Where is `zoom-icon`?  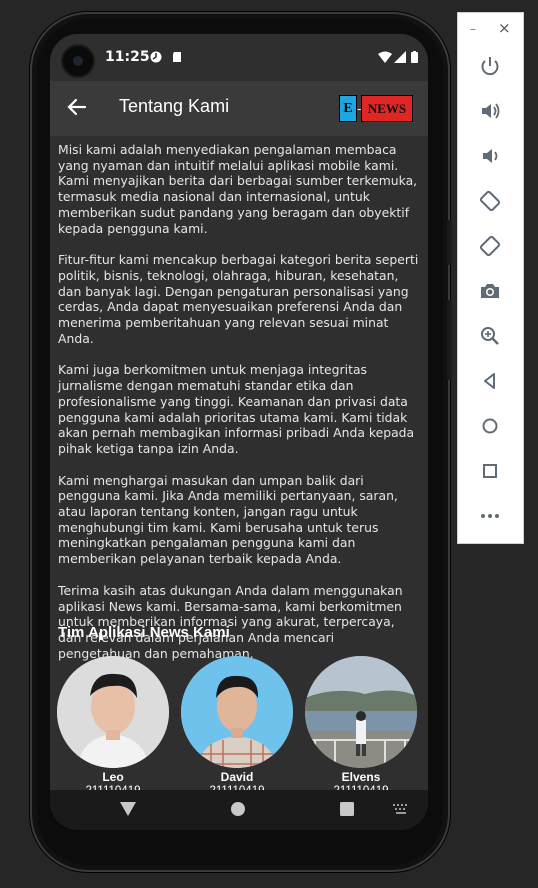
zoom-icon is located at coordinates (490, 336).